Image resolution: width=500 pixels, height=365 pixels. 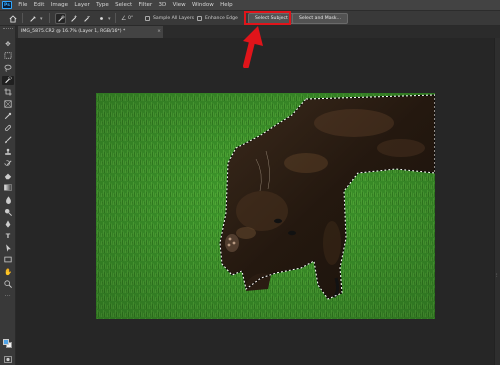 I want to click on quick-mask-icon, so click(x=8, y=360).